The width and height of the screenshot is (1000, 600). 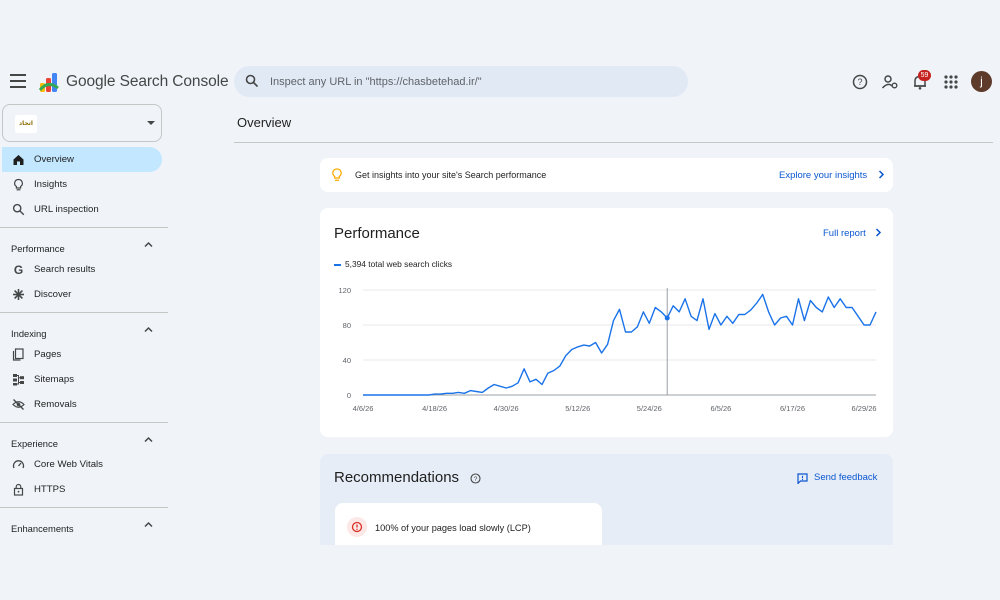 What do you see at coordinates (82, 159) in the screenshot?
I see `sidebar-item-overview: Overview` at bounding box center [82, 159].